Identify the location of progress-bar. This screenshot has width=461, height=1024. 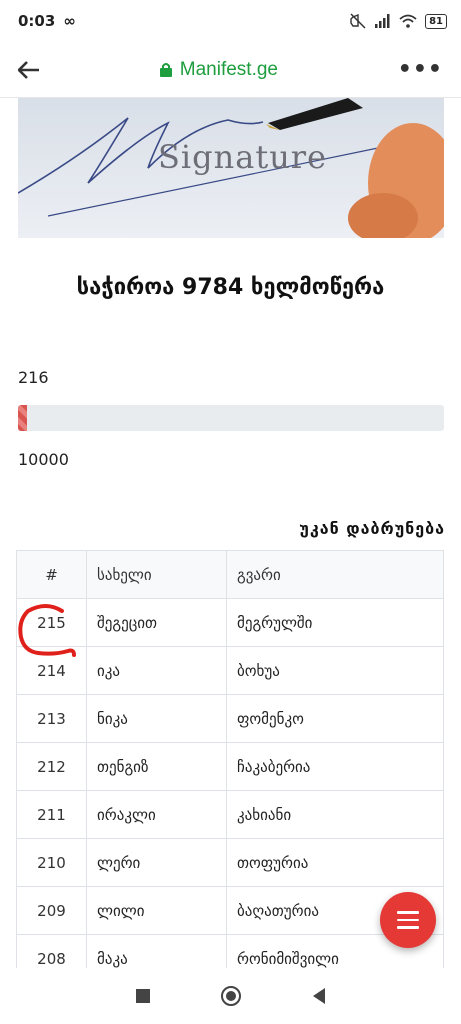
(231, 418).